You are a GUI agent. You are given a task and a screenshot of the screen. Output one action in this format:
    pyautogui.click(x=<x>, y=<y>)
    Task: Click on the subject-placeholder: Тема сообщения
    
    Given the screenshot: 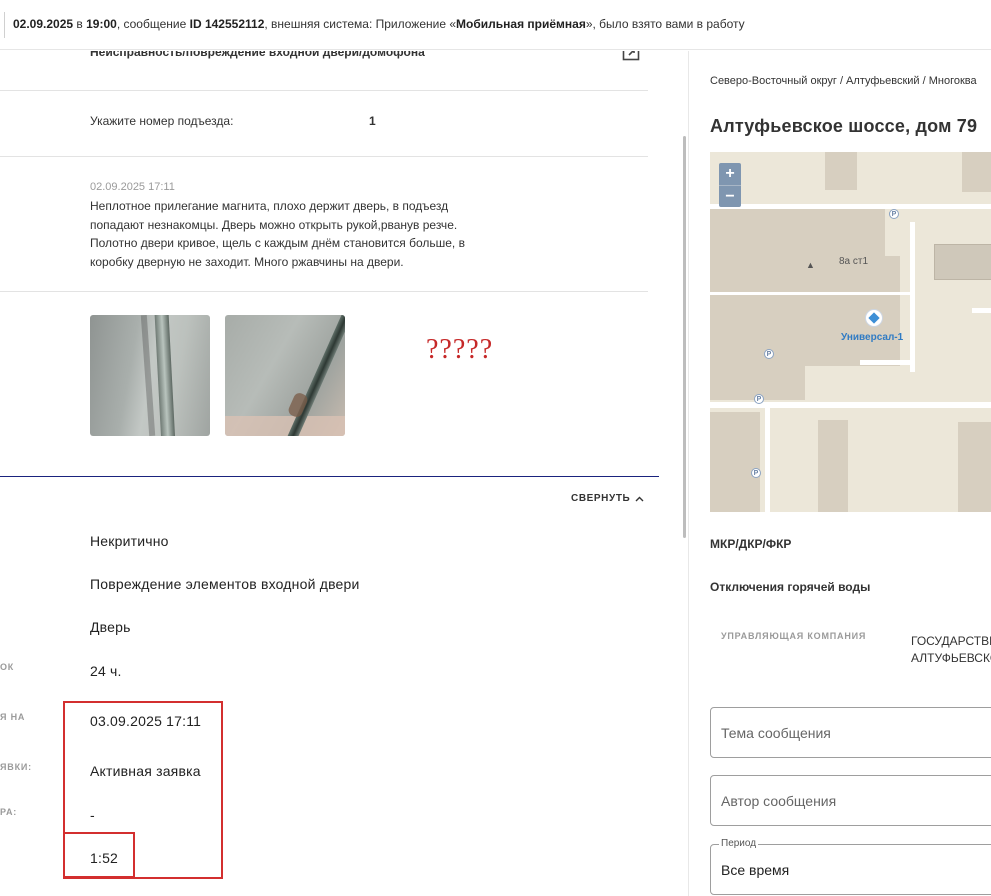 What is the action you would take?
    pyautogui.click(x=776, y=733)
    